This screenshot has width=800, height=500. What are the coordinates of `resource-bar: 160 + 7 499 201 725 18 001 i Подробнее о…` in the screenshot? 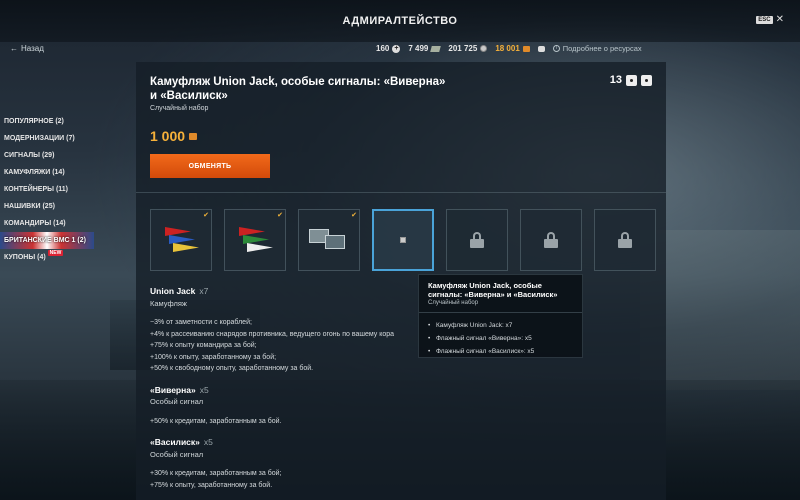 It's located at (509, 48).